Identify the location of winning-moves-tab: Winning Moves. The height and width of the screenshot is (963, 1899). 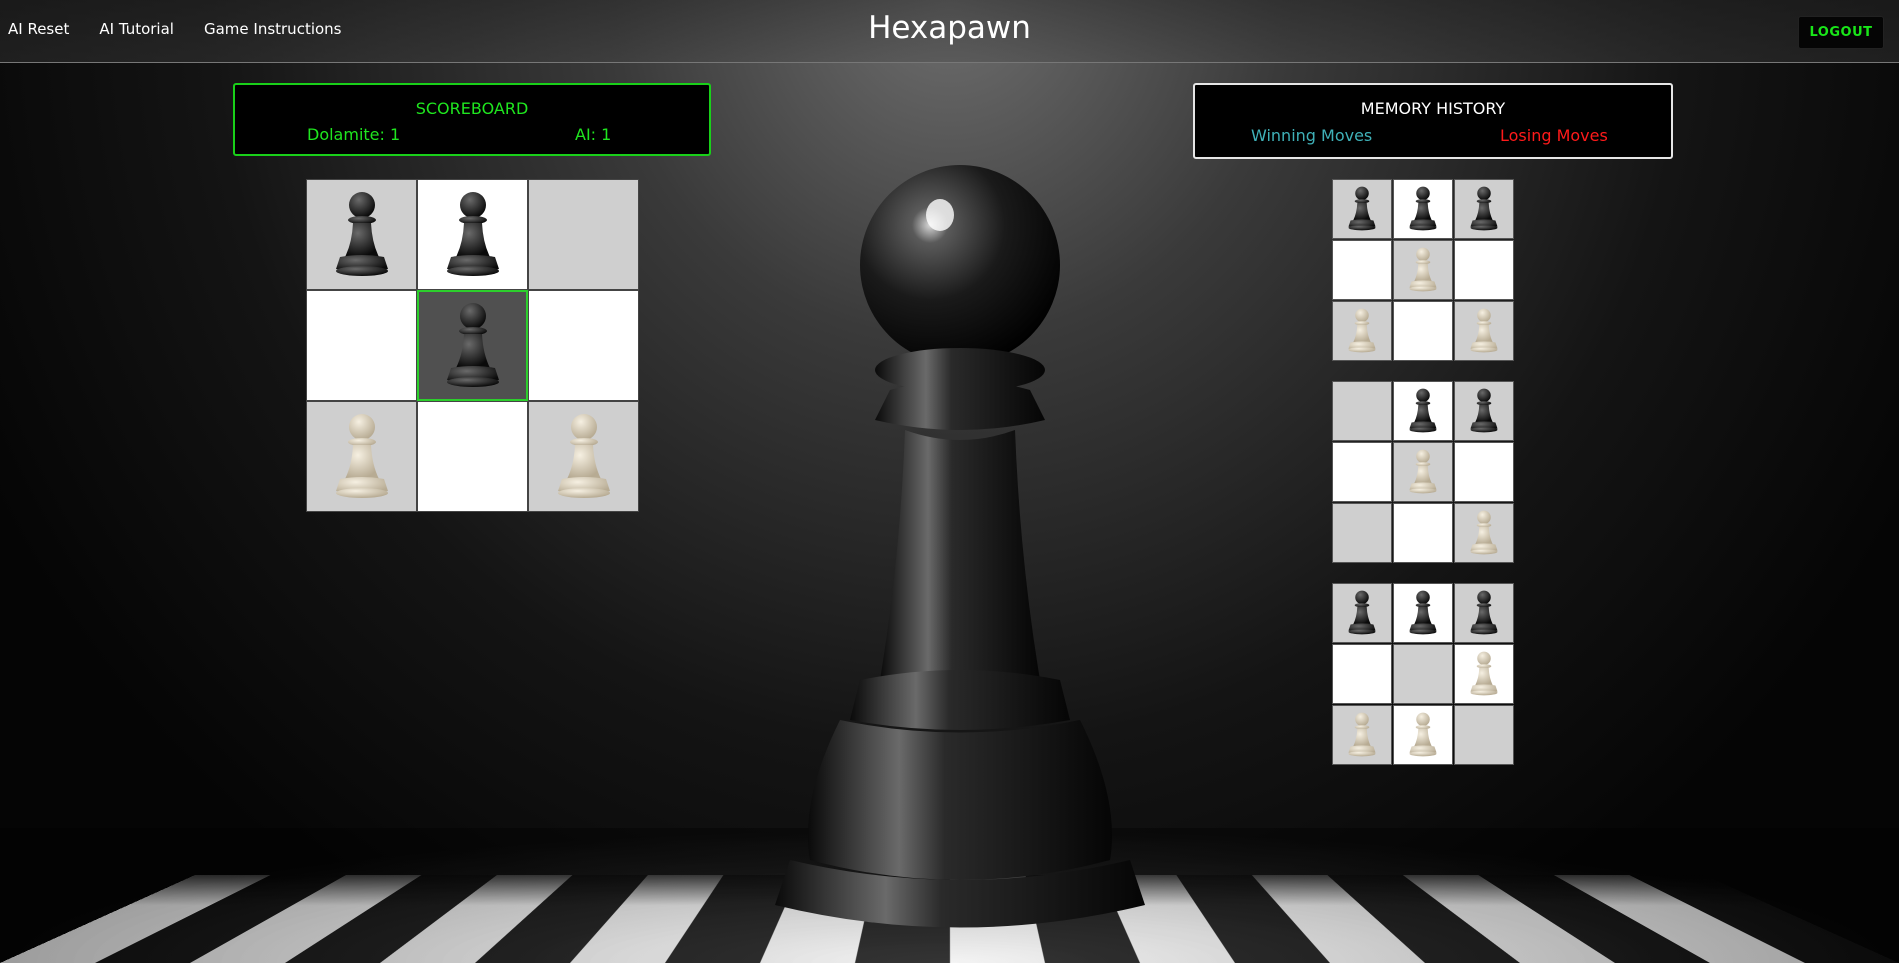
(1311, 135).